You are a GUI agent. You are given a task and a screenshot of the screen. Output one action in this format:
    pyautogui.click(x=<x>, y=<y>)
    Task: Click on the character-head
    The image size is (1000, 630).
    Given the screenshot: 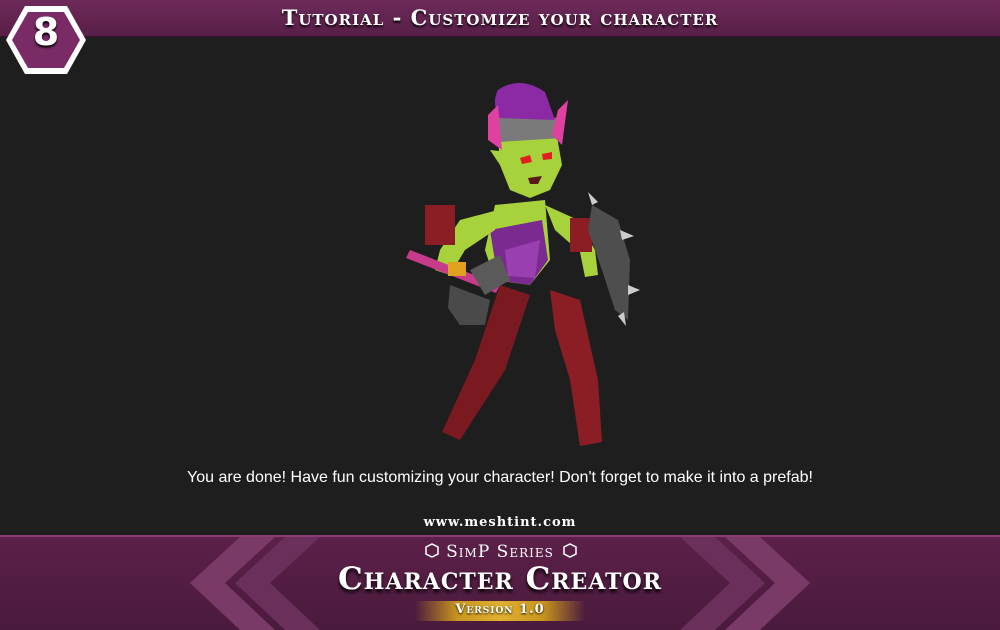 What is the action you would take?
    pyautogui.click(x=528, y=140)
    